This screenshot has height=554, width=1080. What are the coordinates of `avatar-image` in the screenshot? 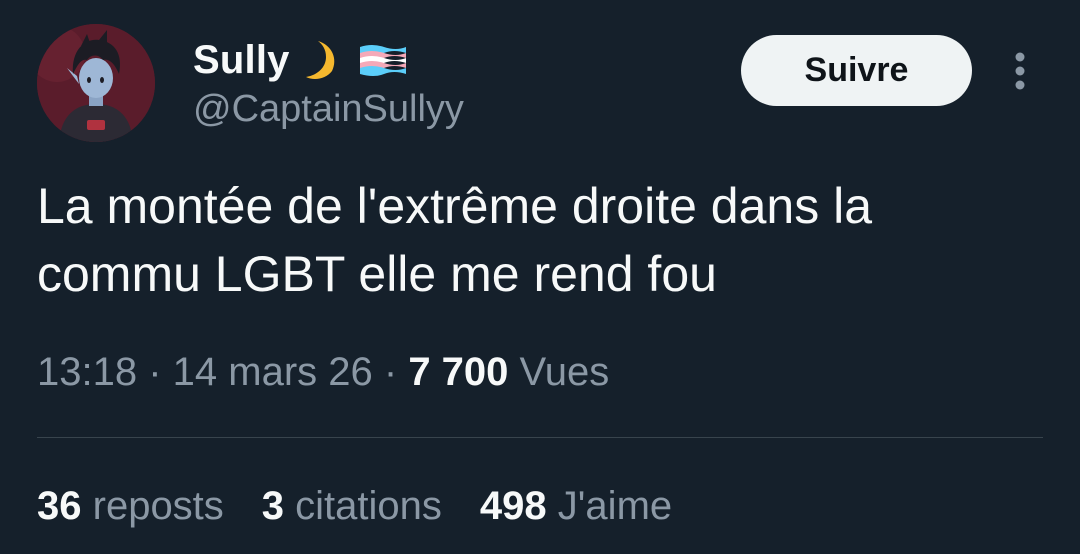 It's located at (96, 83).